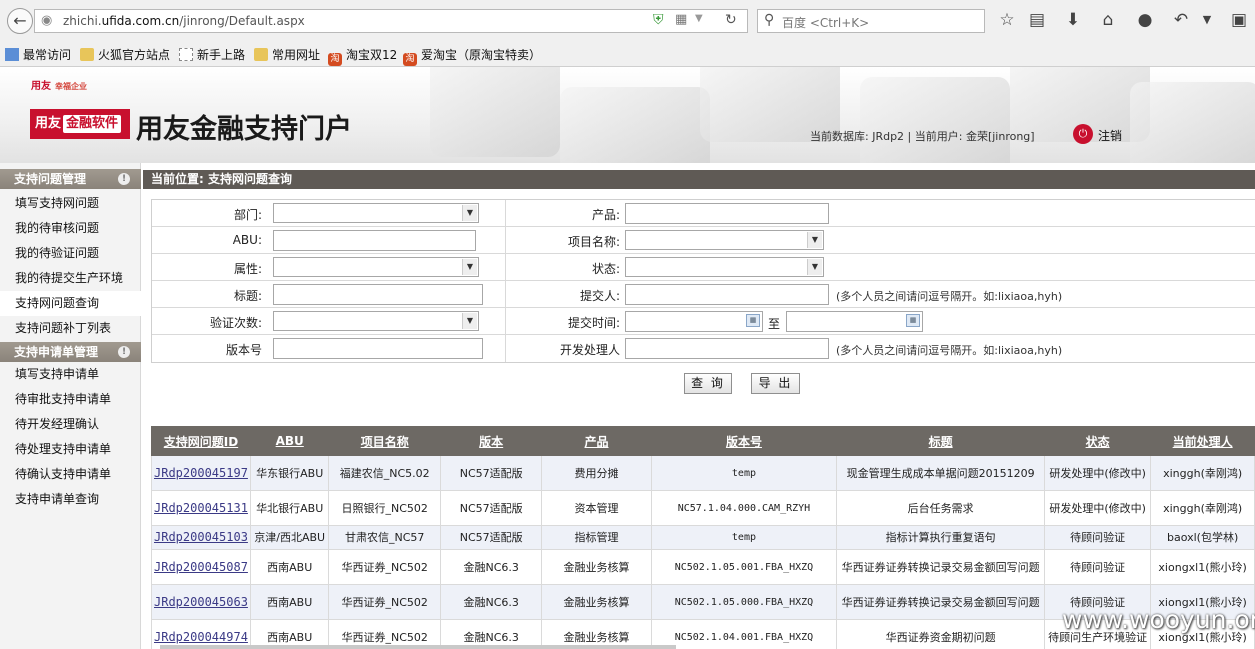 The width and height of the screenshot is (1255, 649). What do you see at coordinates (125, 54) in the screenshot?
I see `bookmark-firefox-site: 火狐官方站点` at bounding box center [125, 54].